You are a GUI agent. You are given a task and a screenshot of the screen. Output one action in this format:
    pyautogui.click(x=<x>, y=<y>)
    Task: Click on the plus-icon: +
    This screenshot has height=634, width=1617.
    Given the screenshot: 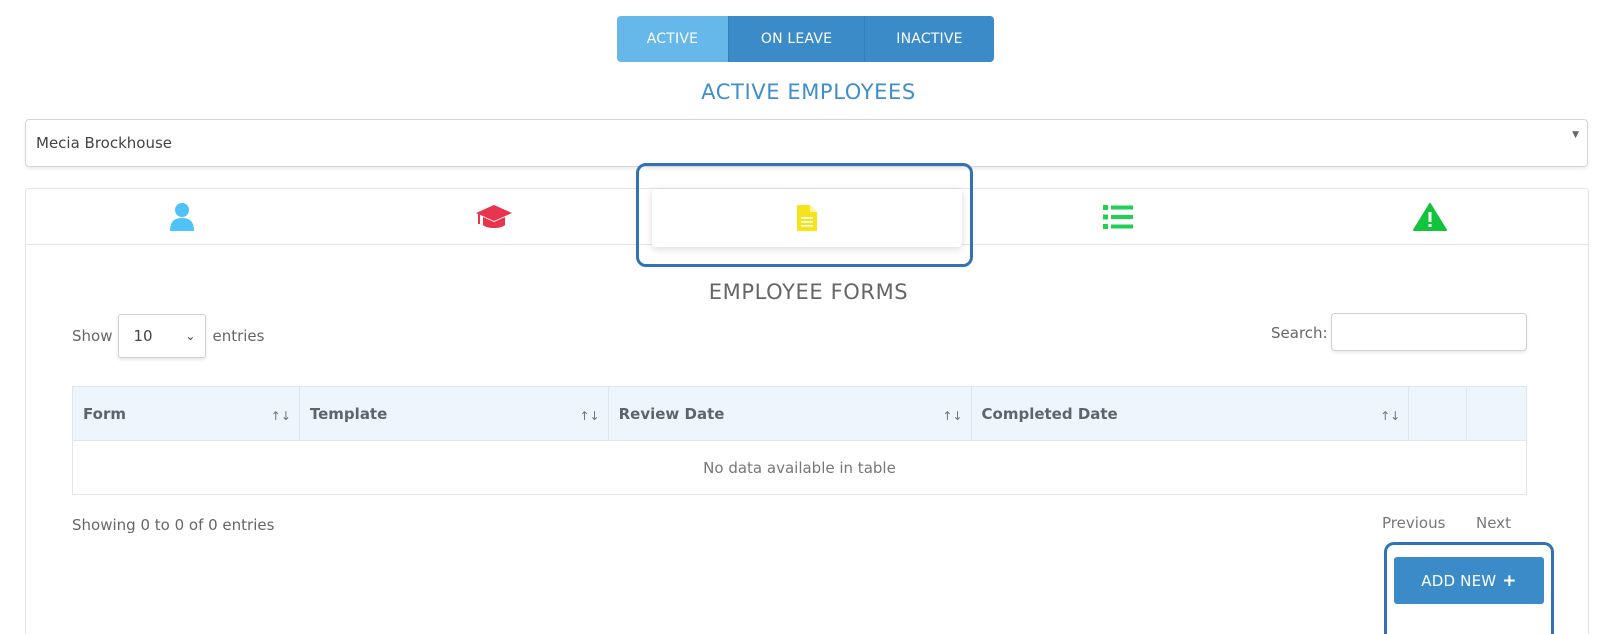 What is the action you would take?
    pyautogui.click(x=1509, y=580)
    